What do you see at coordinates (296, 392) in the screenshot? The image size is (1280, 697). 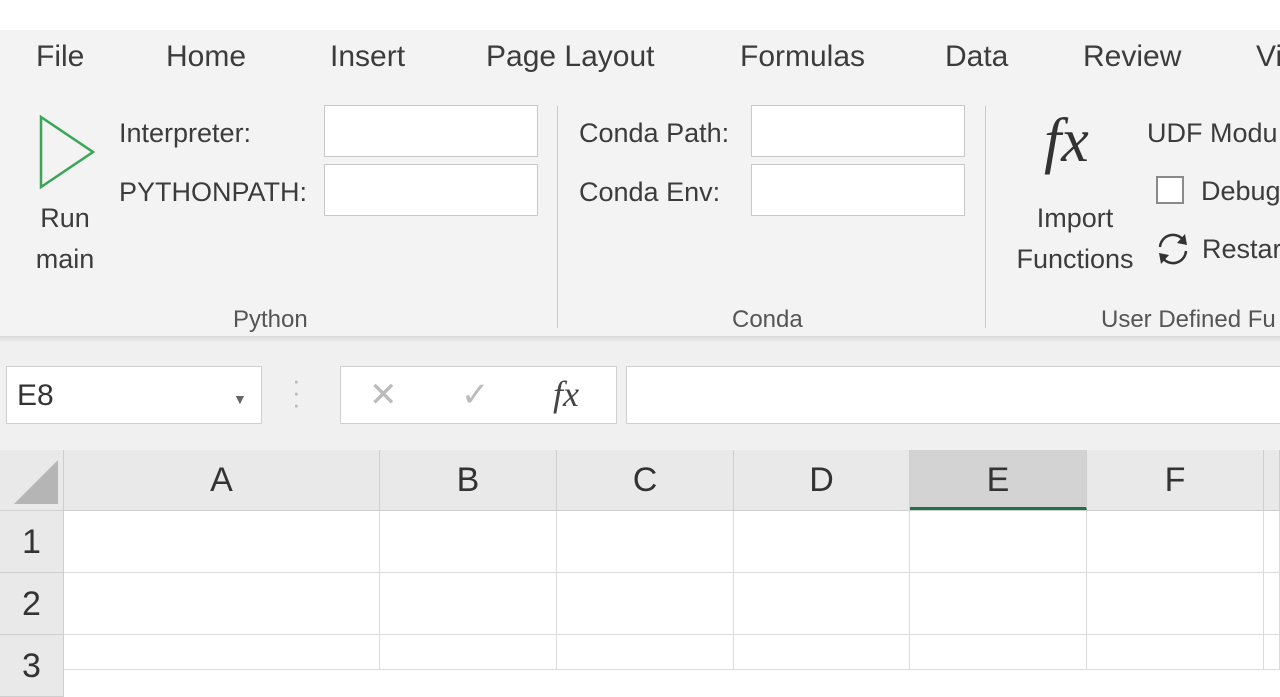 I see `grip-dots-icon: · · ·` at bounding box center [296, 392].